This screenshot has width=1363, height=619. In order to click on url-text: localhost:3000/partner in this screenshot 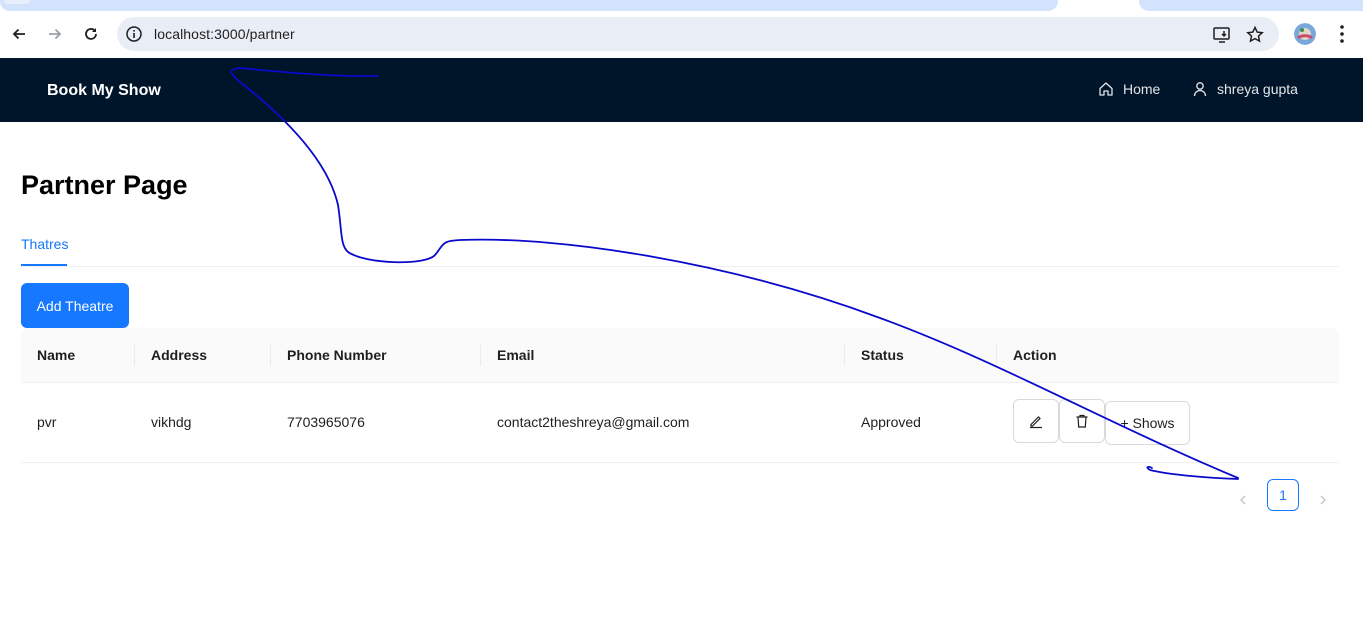, I will do `click(224, 34)`.